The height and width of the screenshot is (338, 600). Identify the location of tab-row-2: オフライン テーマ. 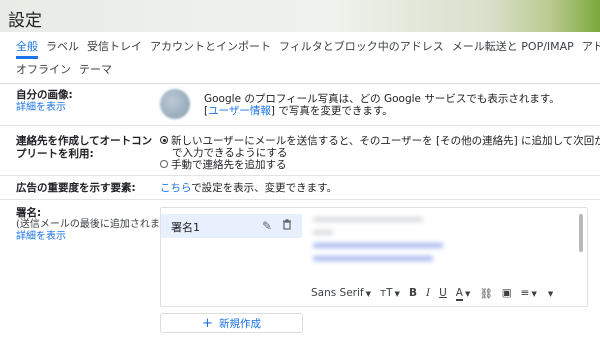
(68, 71).